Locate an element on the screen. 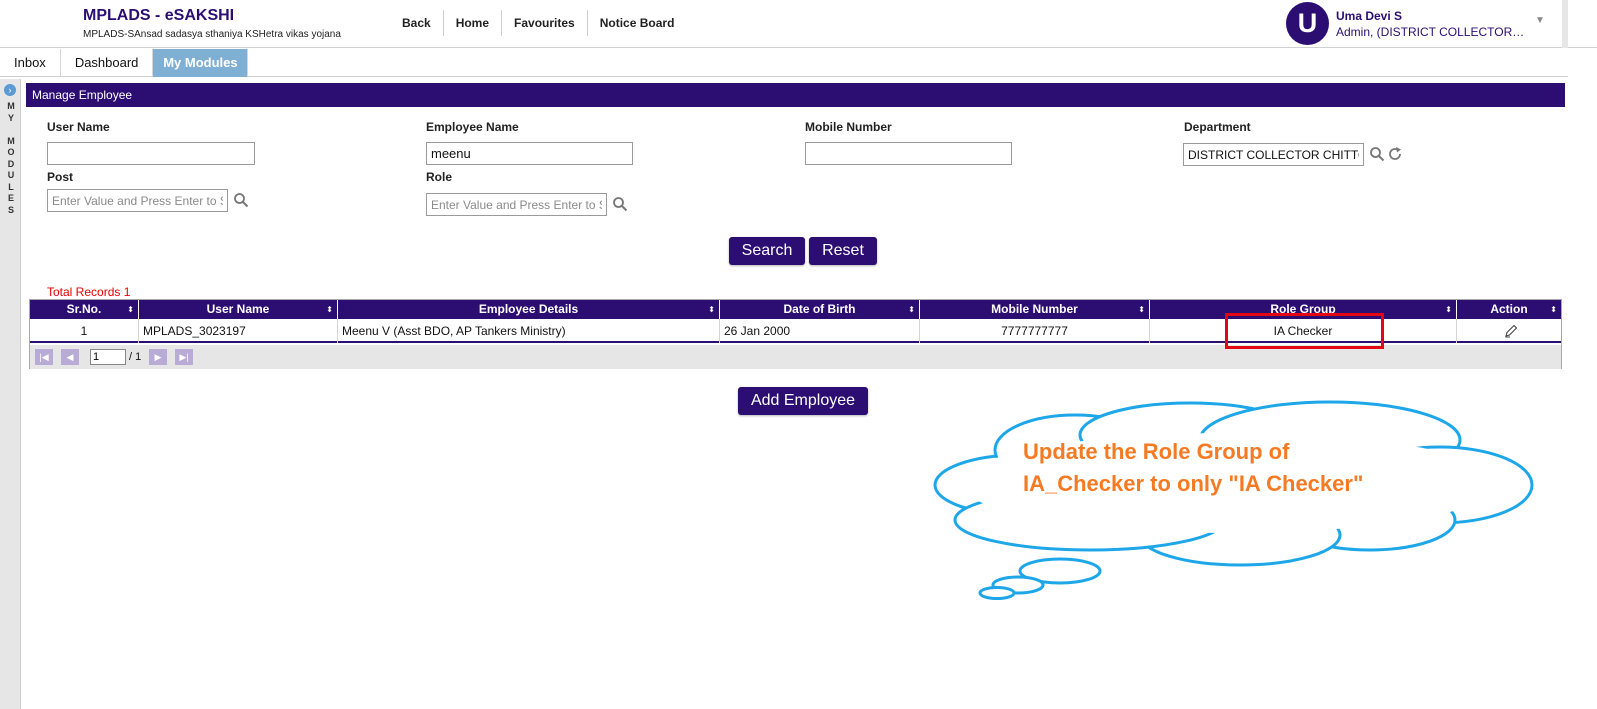 The image size is (1597, 709). chevron-down-icon: ▼ is located at coordinates (1540, 20).